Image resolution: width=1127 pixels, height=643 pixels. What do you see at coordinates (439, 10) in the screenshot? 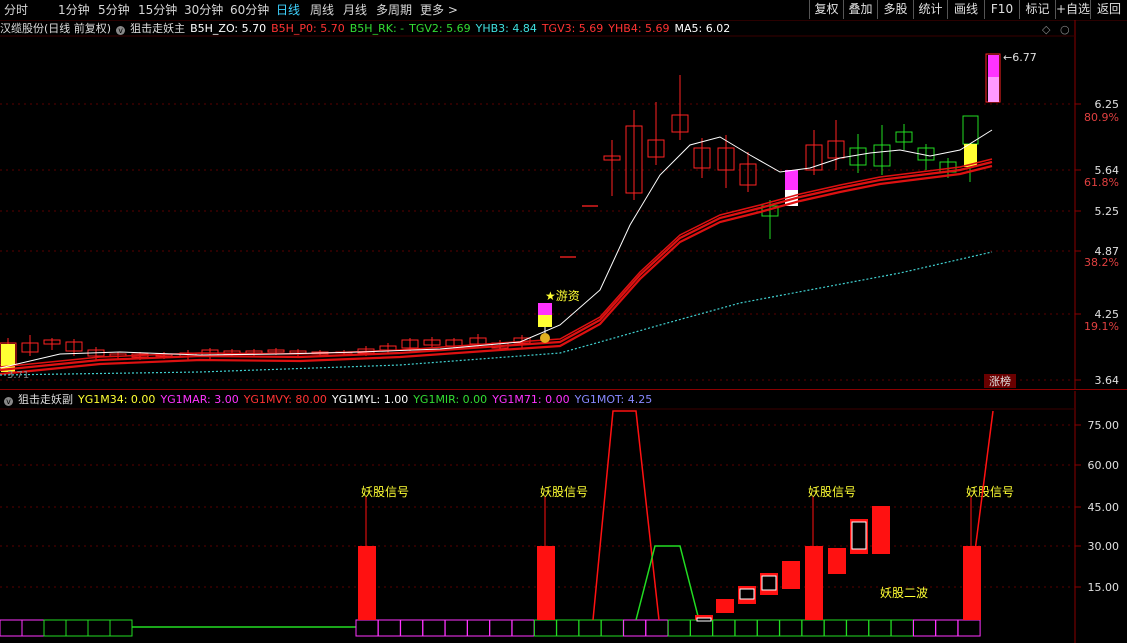
I see `tab-10: 更多 >` at bounding box center [439, 10].